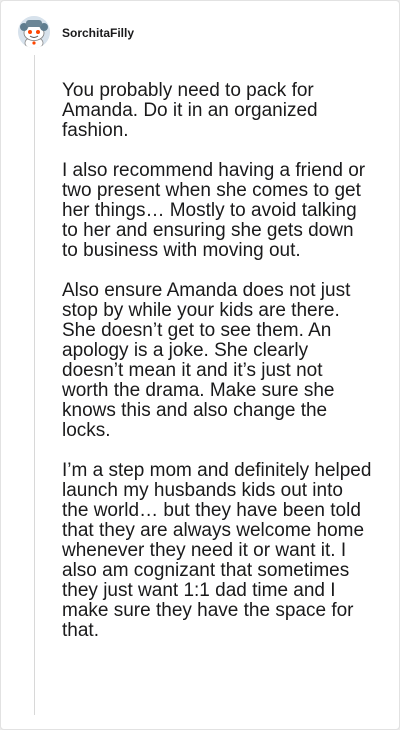  Describe the element at coordinates (98, 33) in the screenshot. I see `comment-author: SorchitaFilly` at that location.